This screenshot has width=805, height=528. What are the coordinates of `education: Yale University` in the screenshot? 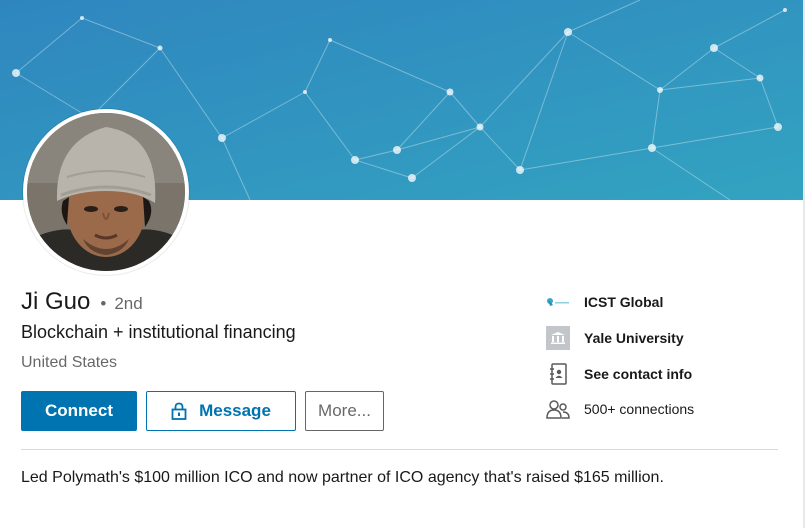 It's located at (615, 338).